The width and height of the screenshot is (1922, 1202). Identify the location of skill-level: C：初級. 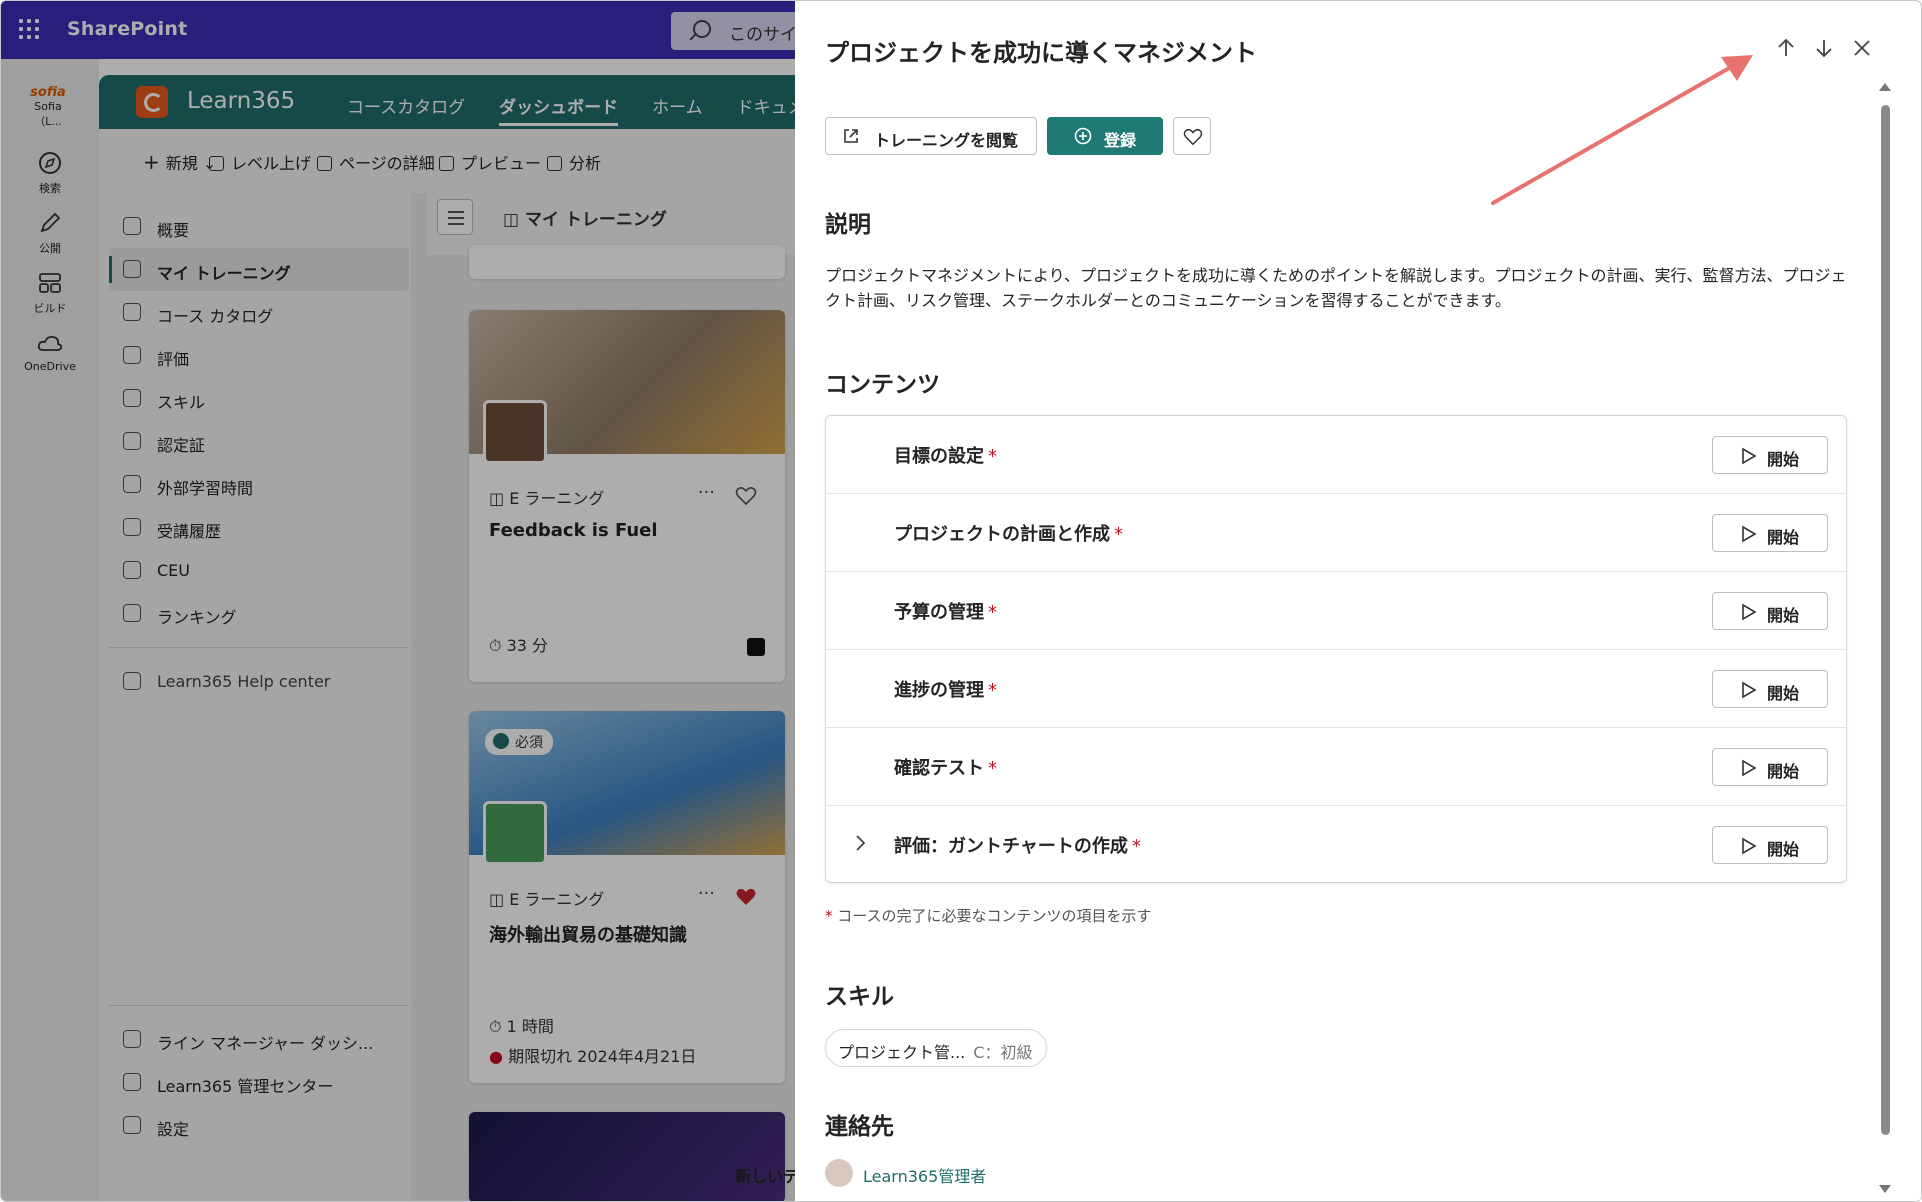
(1003, 1052).